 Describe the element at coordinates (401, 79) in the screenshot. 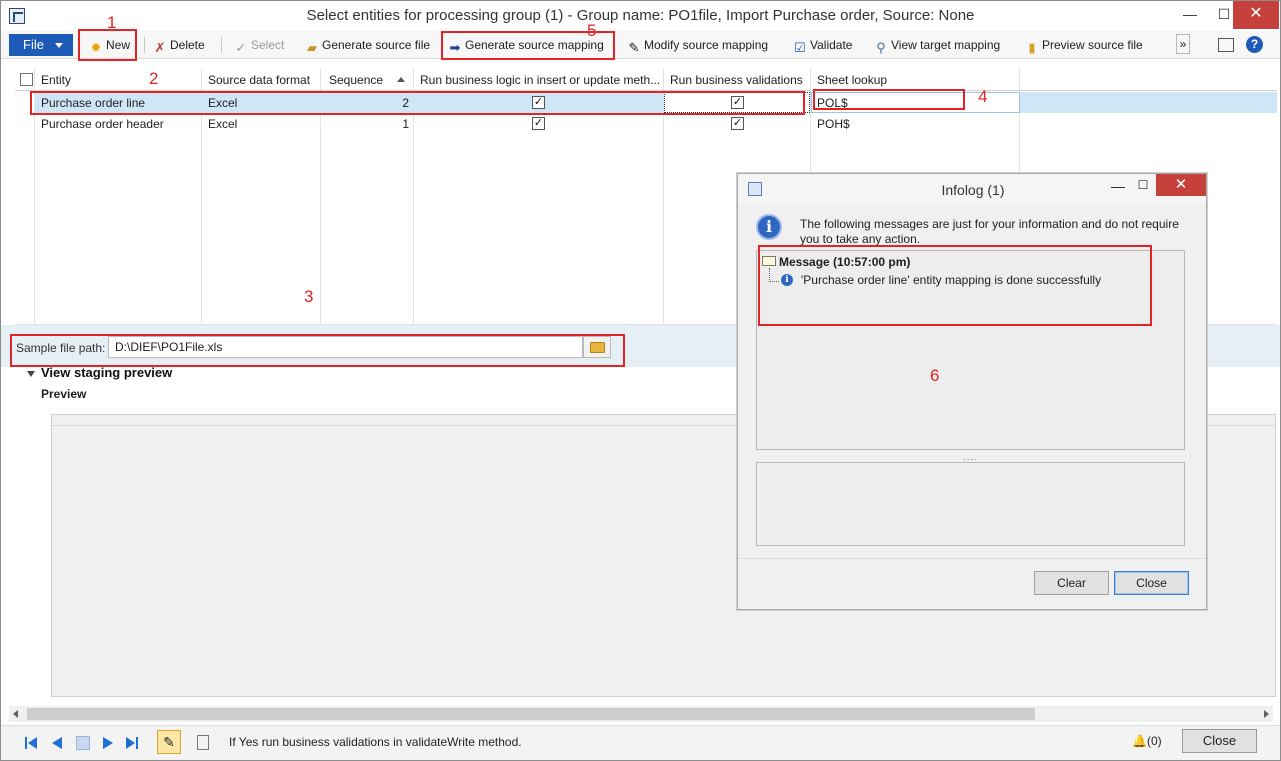

I see `sort-ascending-icon` at that location.